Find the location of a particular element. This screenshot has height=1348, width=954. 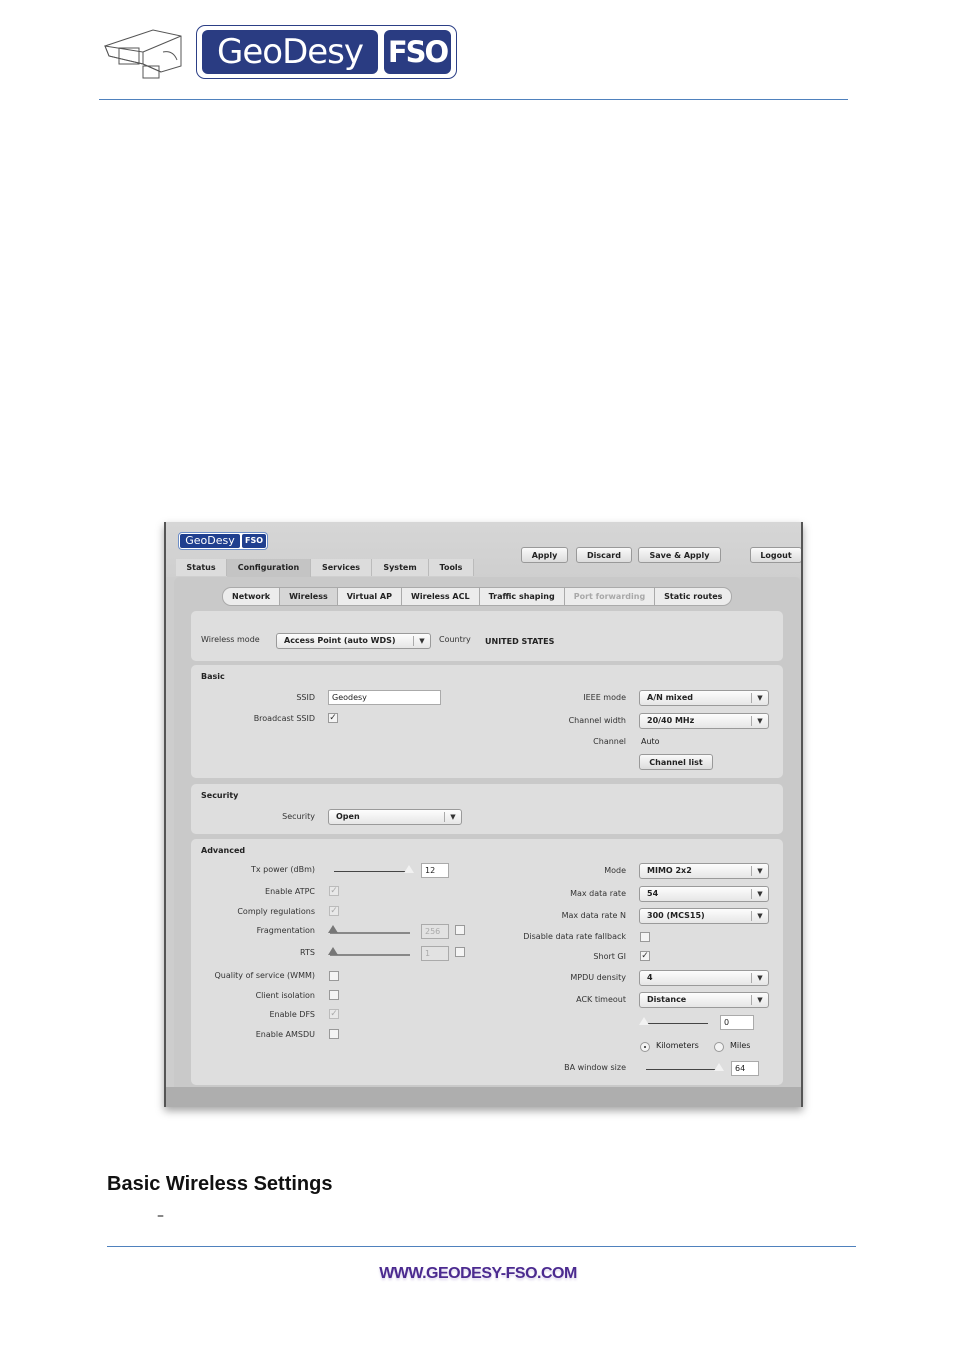

ieee-mode-select: A/N mixed ▼ is located at coordinates (704, 698).